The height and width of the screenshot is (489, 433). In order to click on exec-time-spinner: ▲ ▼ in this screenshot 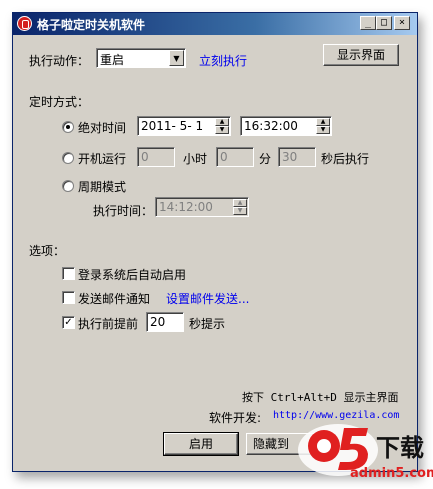, I will do `click(240, 207)`.